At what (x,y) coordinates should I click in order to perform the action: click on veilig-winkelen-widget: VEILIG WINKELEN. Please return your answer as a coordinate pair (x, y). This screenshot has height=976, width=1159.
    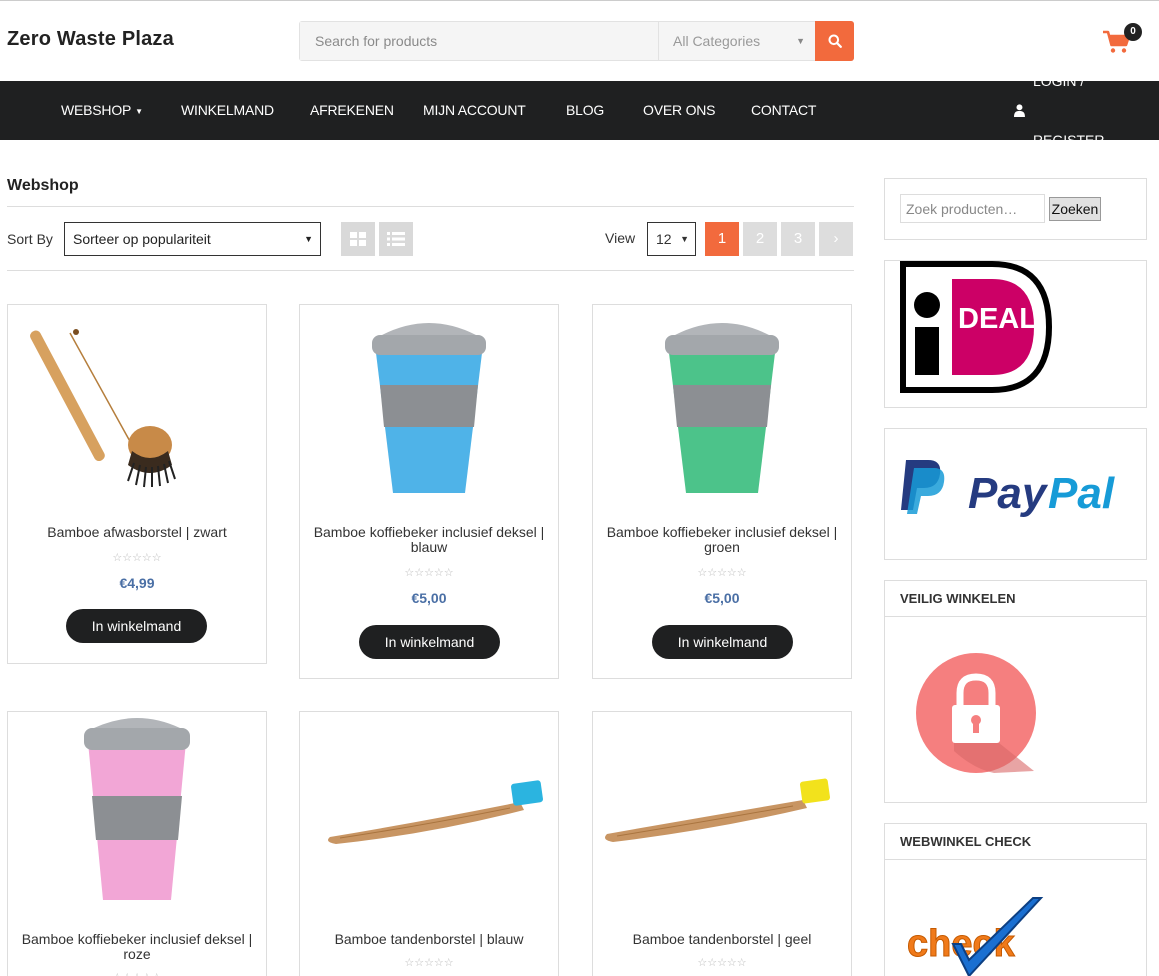
    Looking at the image, I should click on (1015, 691).